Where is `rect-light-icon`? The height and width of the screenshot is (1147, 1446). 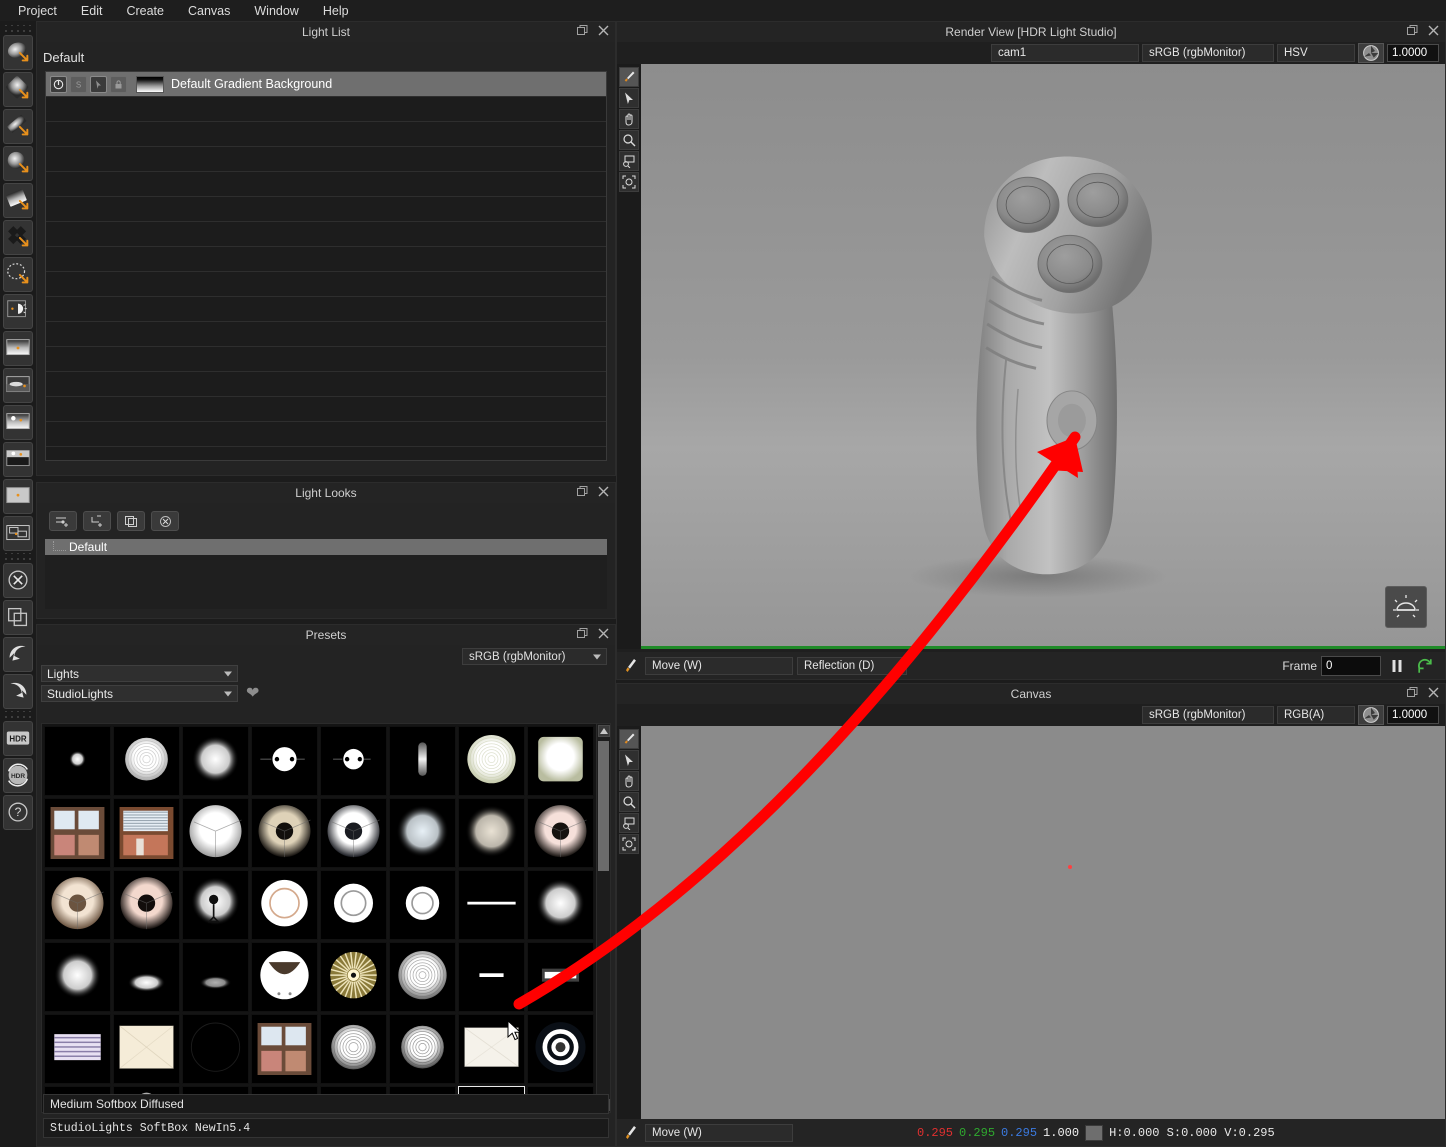
rect-light-icon is located at coordinates (18, 89).